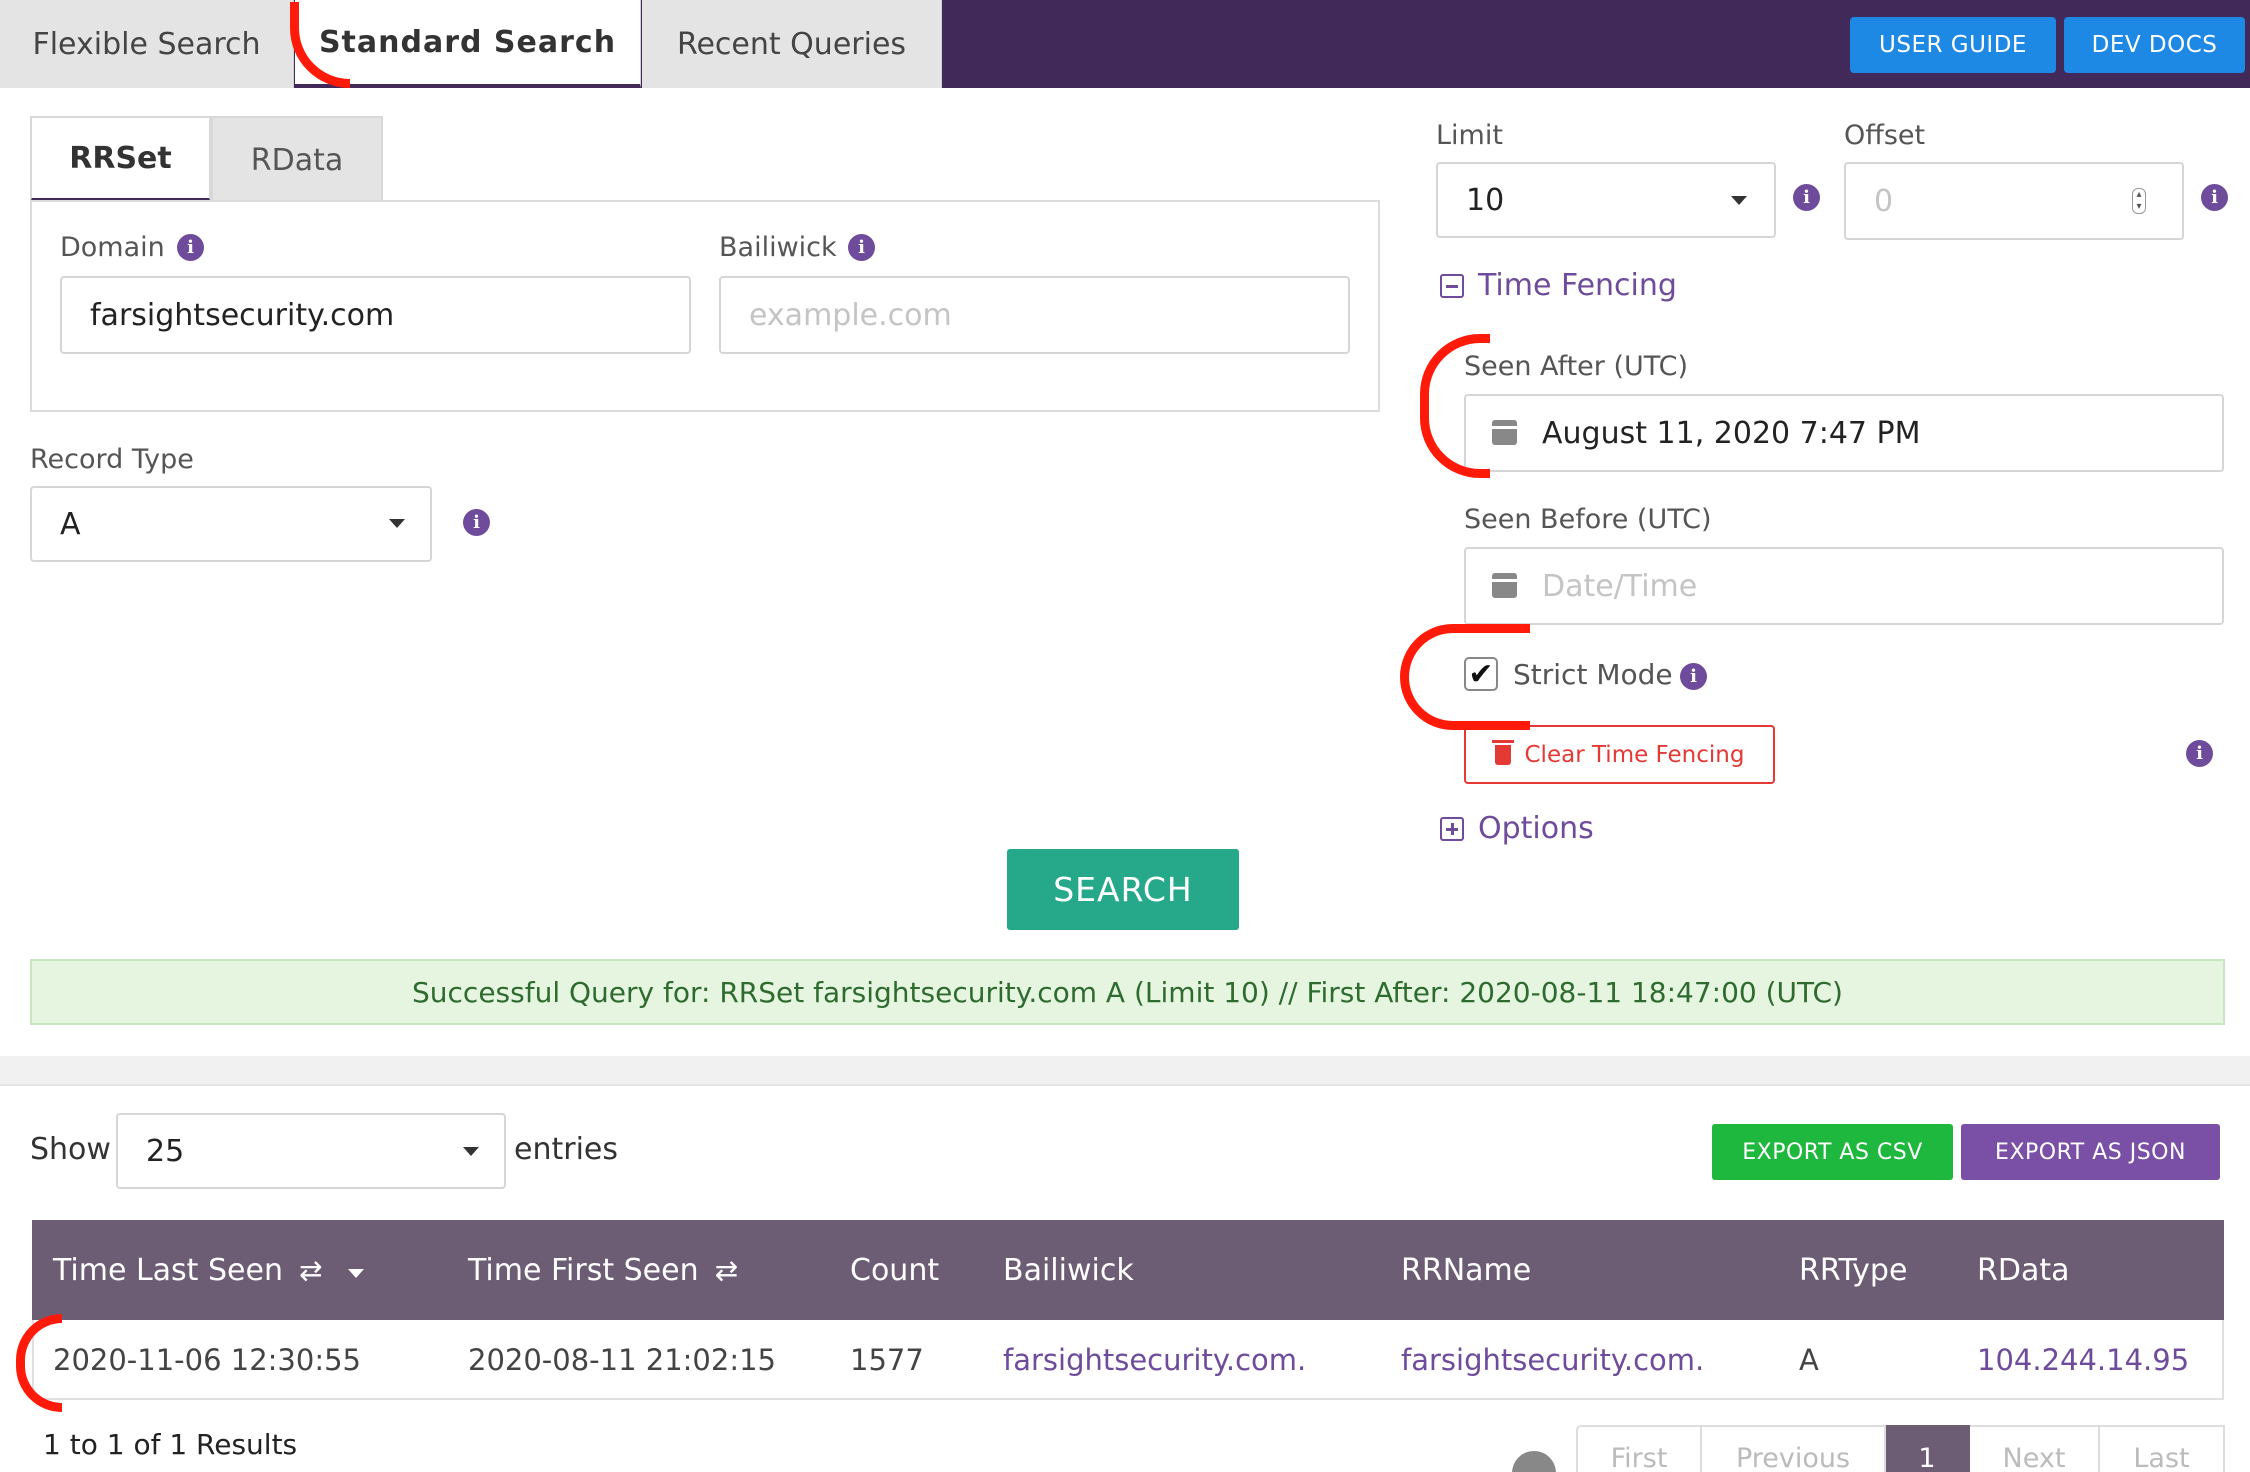  What do you see at coordinates (476, 522) in the screenshot?
I see `record-type-info-icon: i` at bounding box center [476, 522].